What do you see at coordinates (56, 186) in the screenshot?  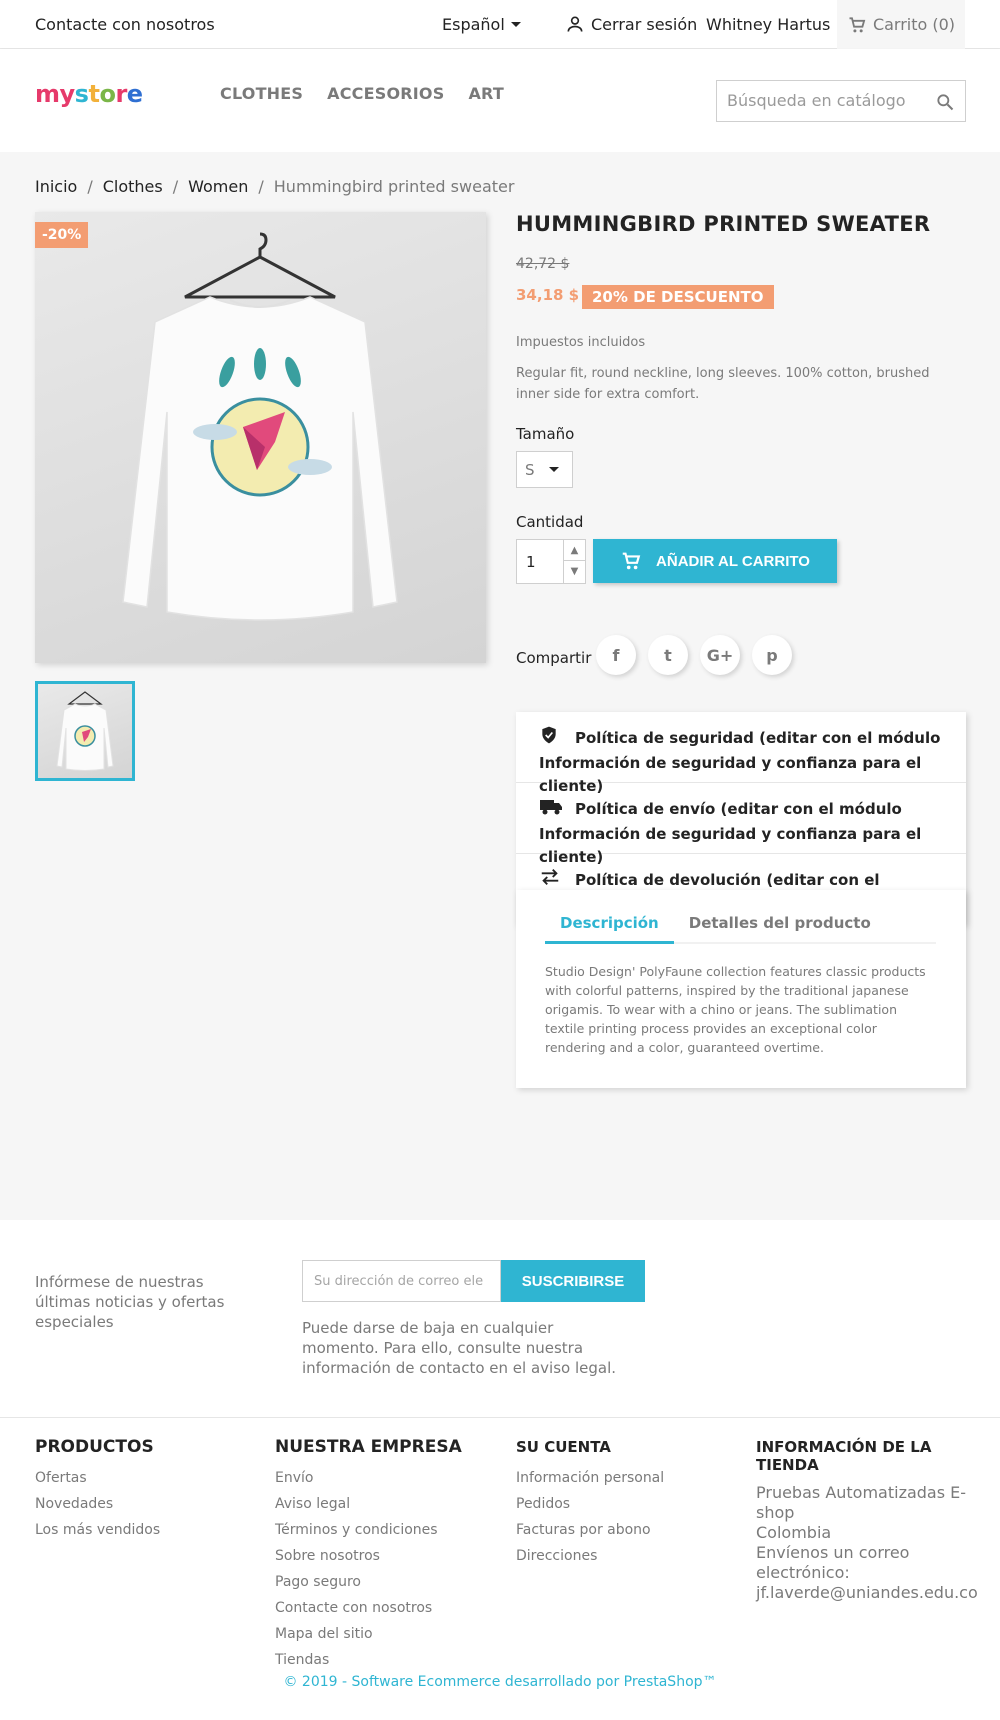 I see `breadcrumb-home: Inicio` at bounding box center [56, 186].